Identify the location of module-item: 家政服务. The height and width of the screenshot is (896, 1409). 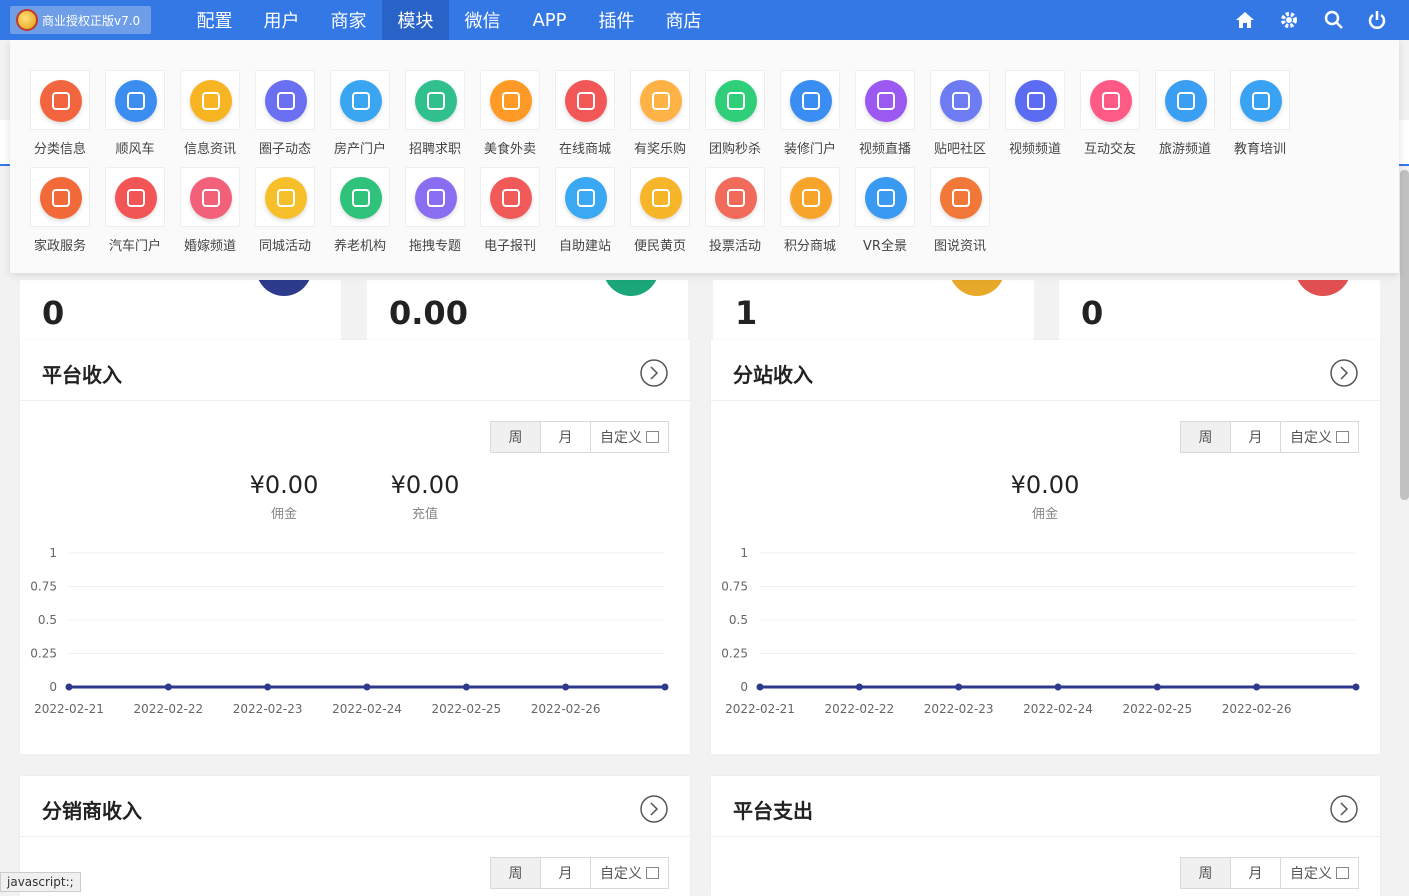
(60, 212).